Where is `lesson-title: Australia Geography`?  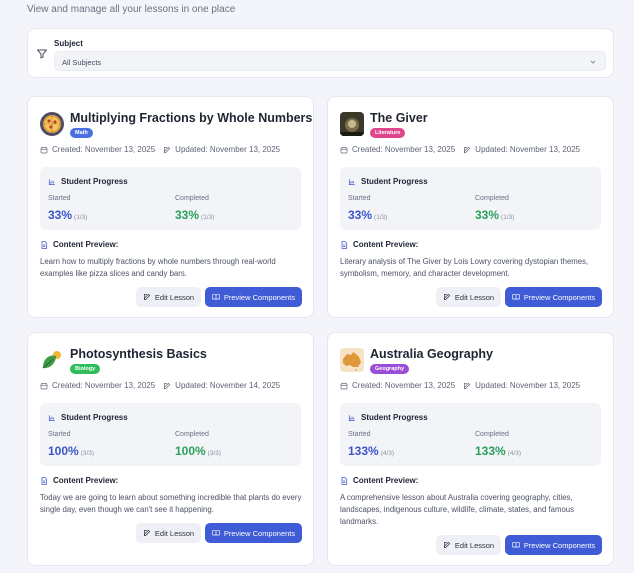 lesson-title: Australia Geography is located at coordinates (431, 354).